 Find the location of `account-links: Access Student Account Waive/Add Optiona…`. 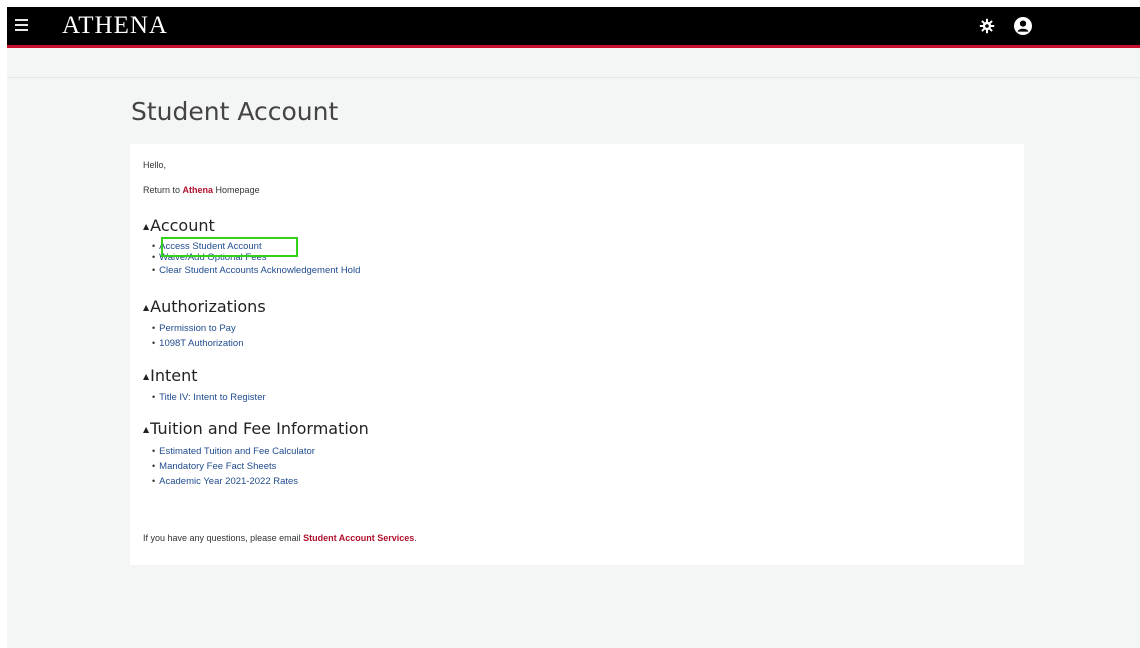

account-links: Access Student Account Waive/Add Optiona… is located at coordinates (256, 258).